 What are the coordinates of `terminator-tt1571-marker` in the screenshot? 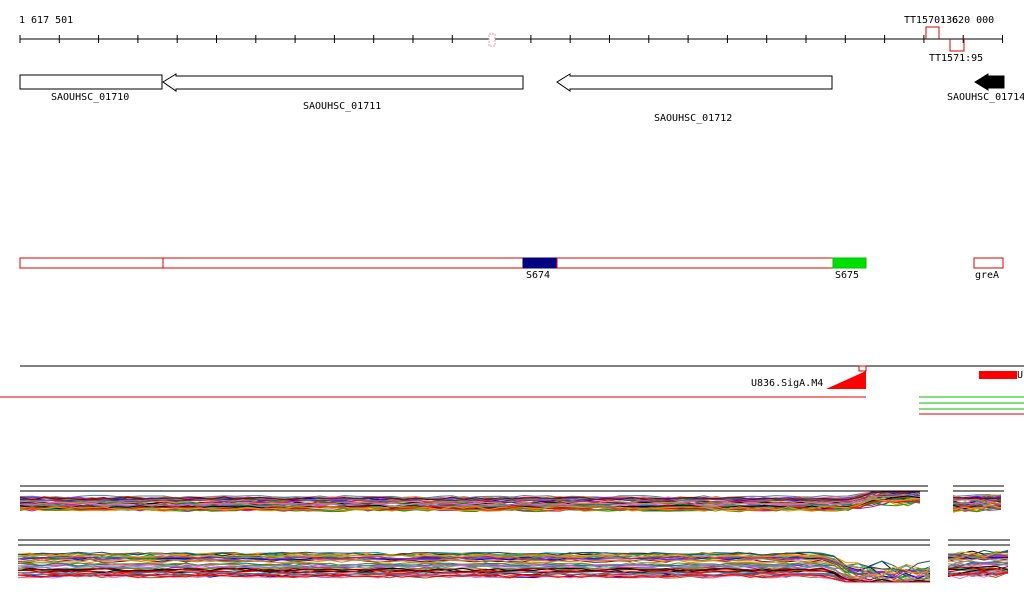 It's located at (957, 45).